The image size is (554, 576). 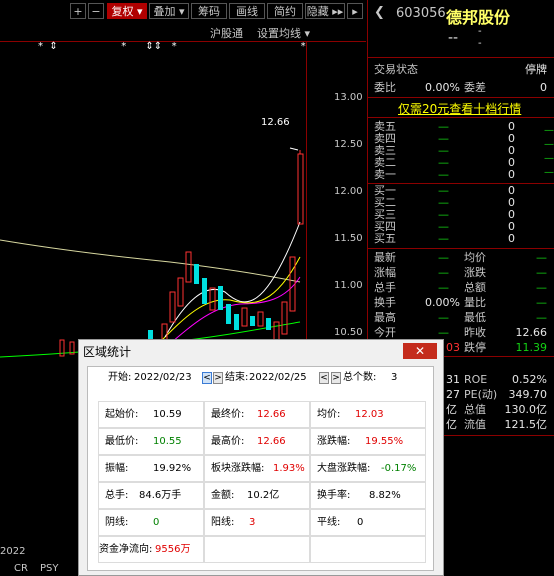 I want to click on stat-value: 27, so click(x=453, y=394).